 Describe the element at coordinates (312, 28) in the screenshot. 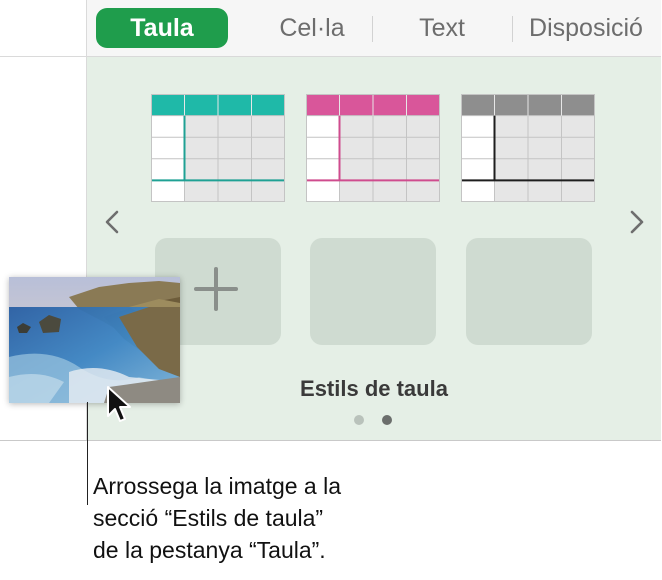

I see `tab-cella: Cel·la` at that location.